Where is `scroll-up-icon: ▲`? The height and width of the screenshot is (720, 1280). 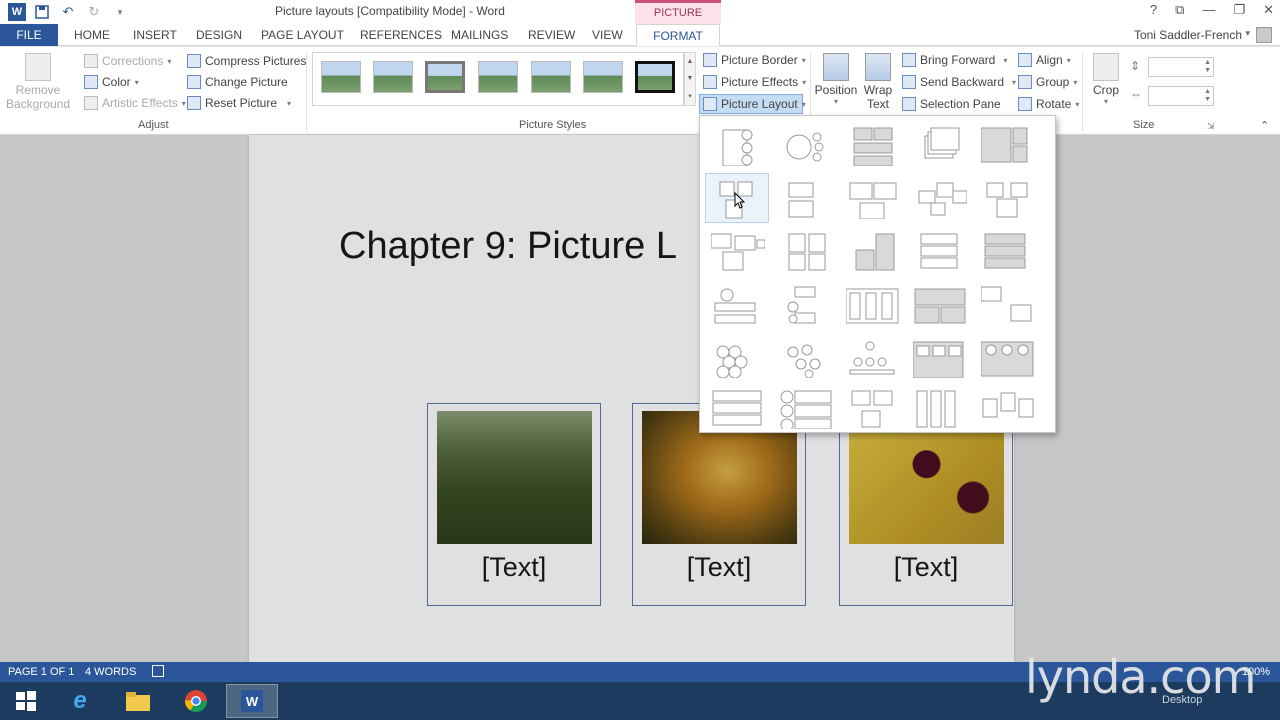 scroll-up-icon: ▲ is located at coordinates (690, 61).